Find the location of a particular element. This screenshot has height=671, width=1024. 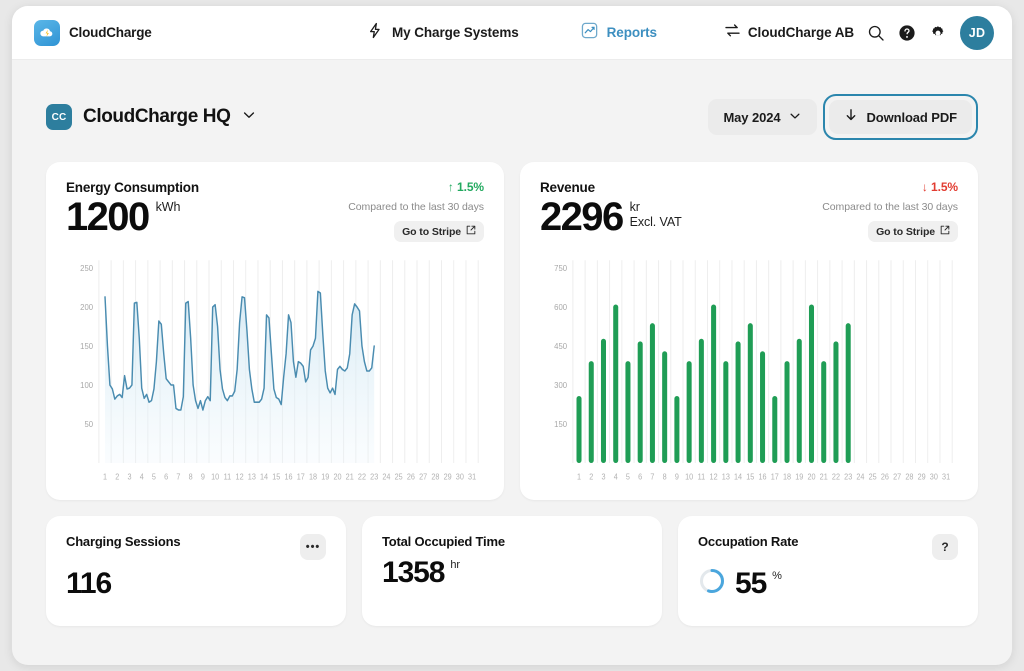

energy-chart-y-axis-labels: 50 100 150 200 250 is located at coordinates (86, 346).